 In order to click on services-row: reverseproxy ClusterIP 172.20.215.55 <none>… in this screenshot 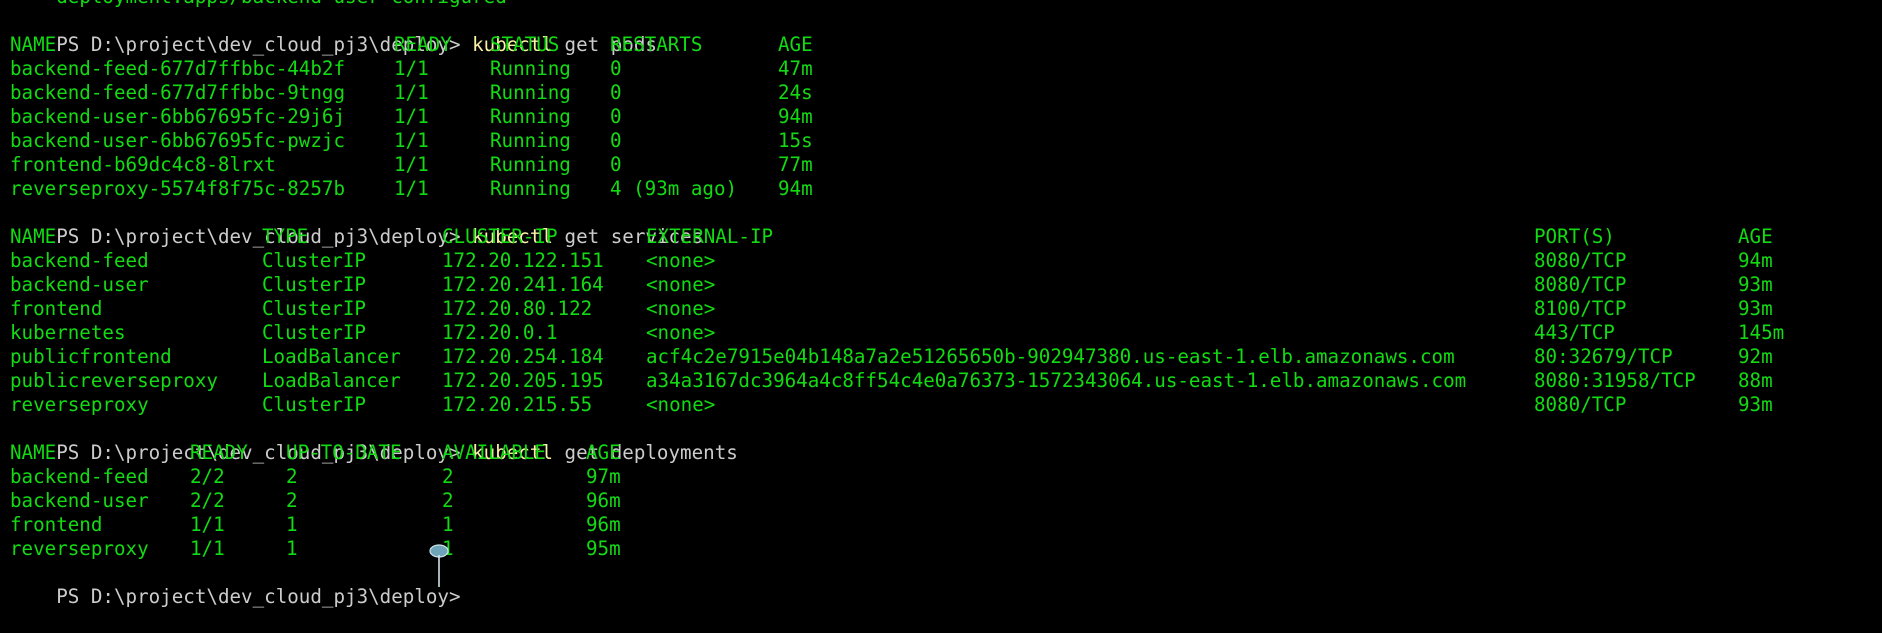, I will do `click(946, 405)`.